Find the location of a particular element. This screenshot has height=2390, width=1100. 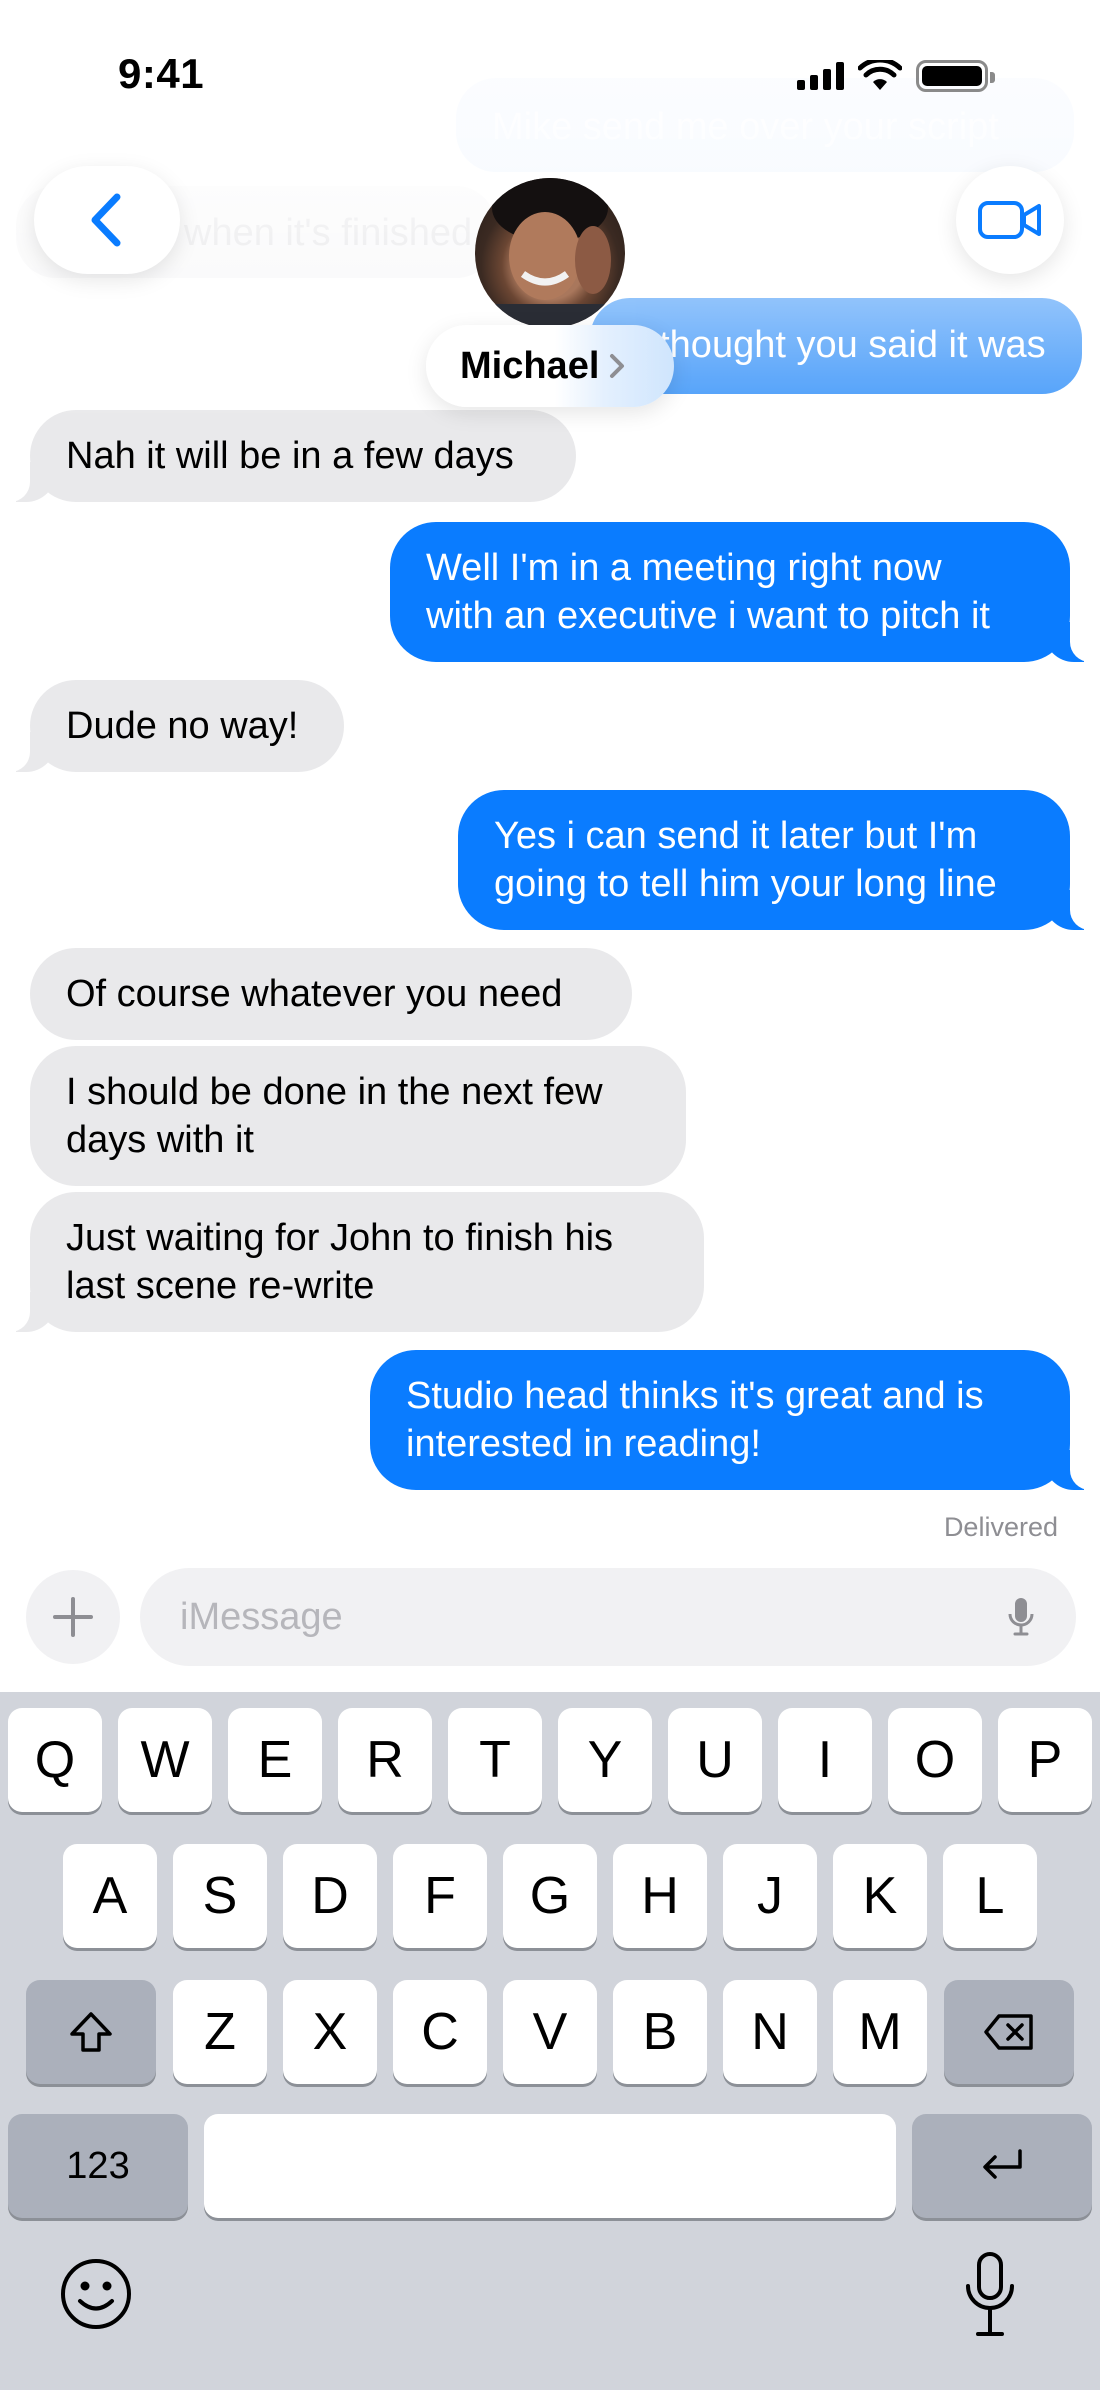

contact-avatar is located at coordinates (550, 253).